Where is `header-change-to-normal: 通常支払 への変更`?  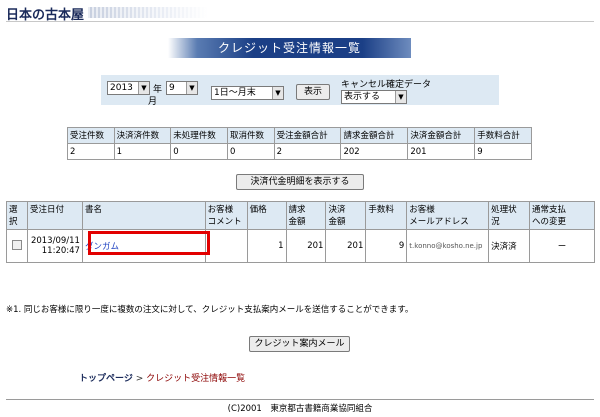 header-change-to-normal: 通常支払 への変更 is located at coordinates (562, 215).